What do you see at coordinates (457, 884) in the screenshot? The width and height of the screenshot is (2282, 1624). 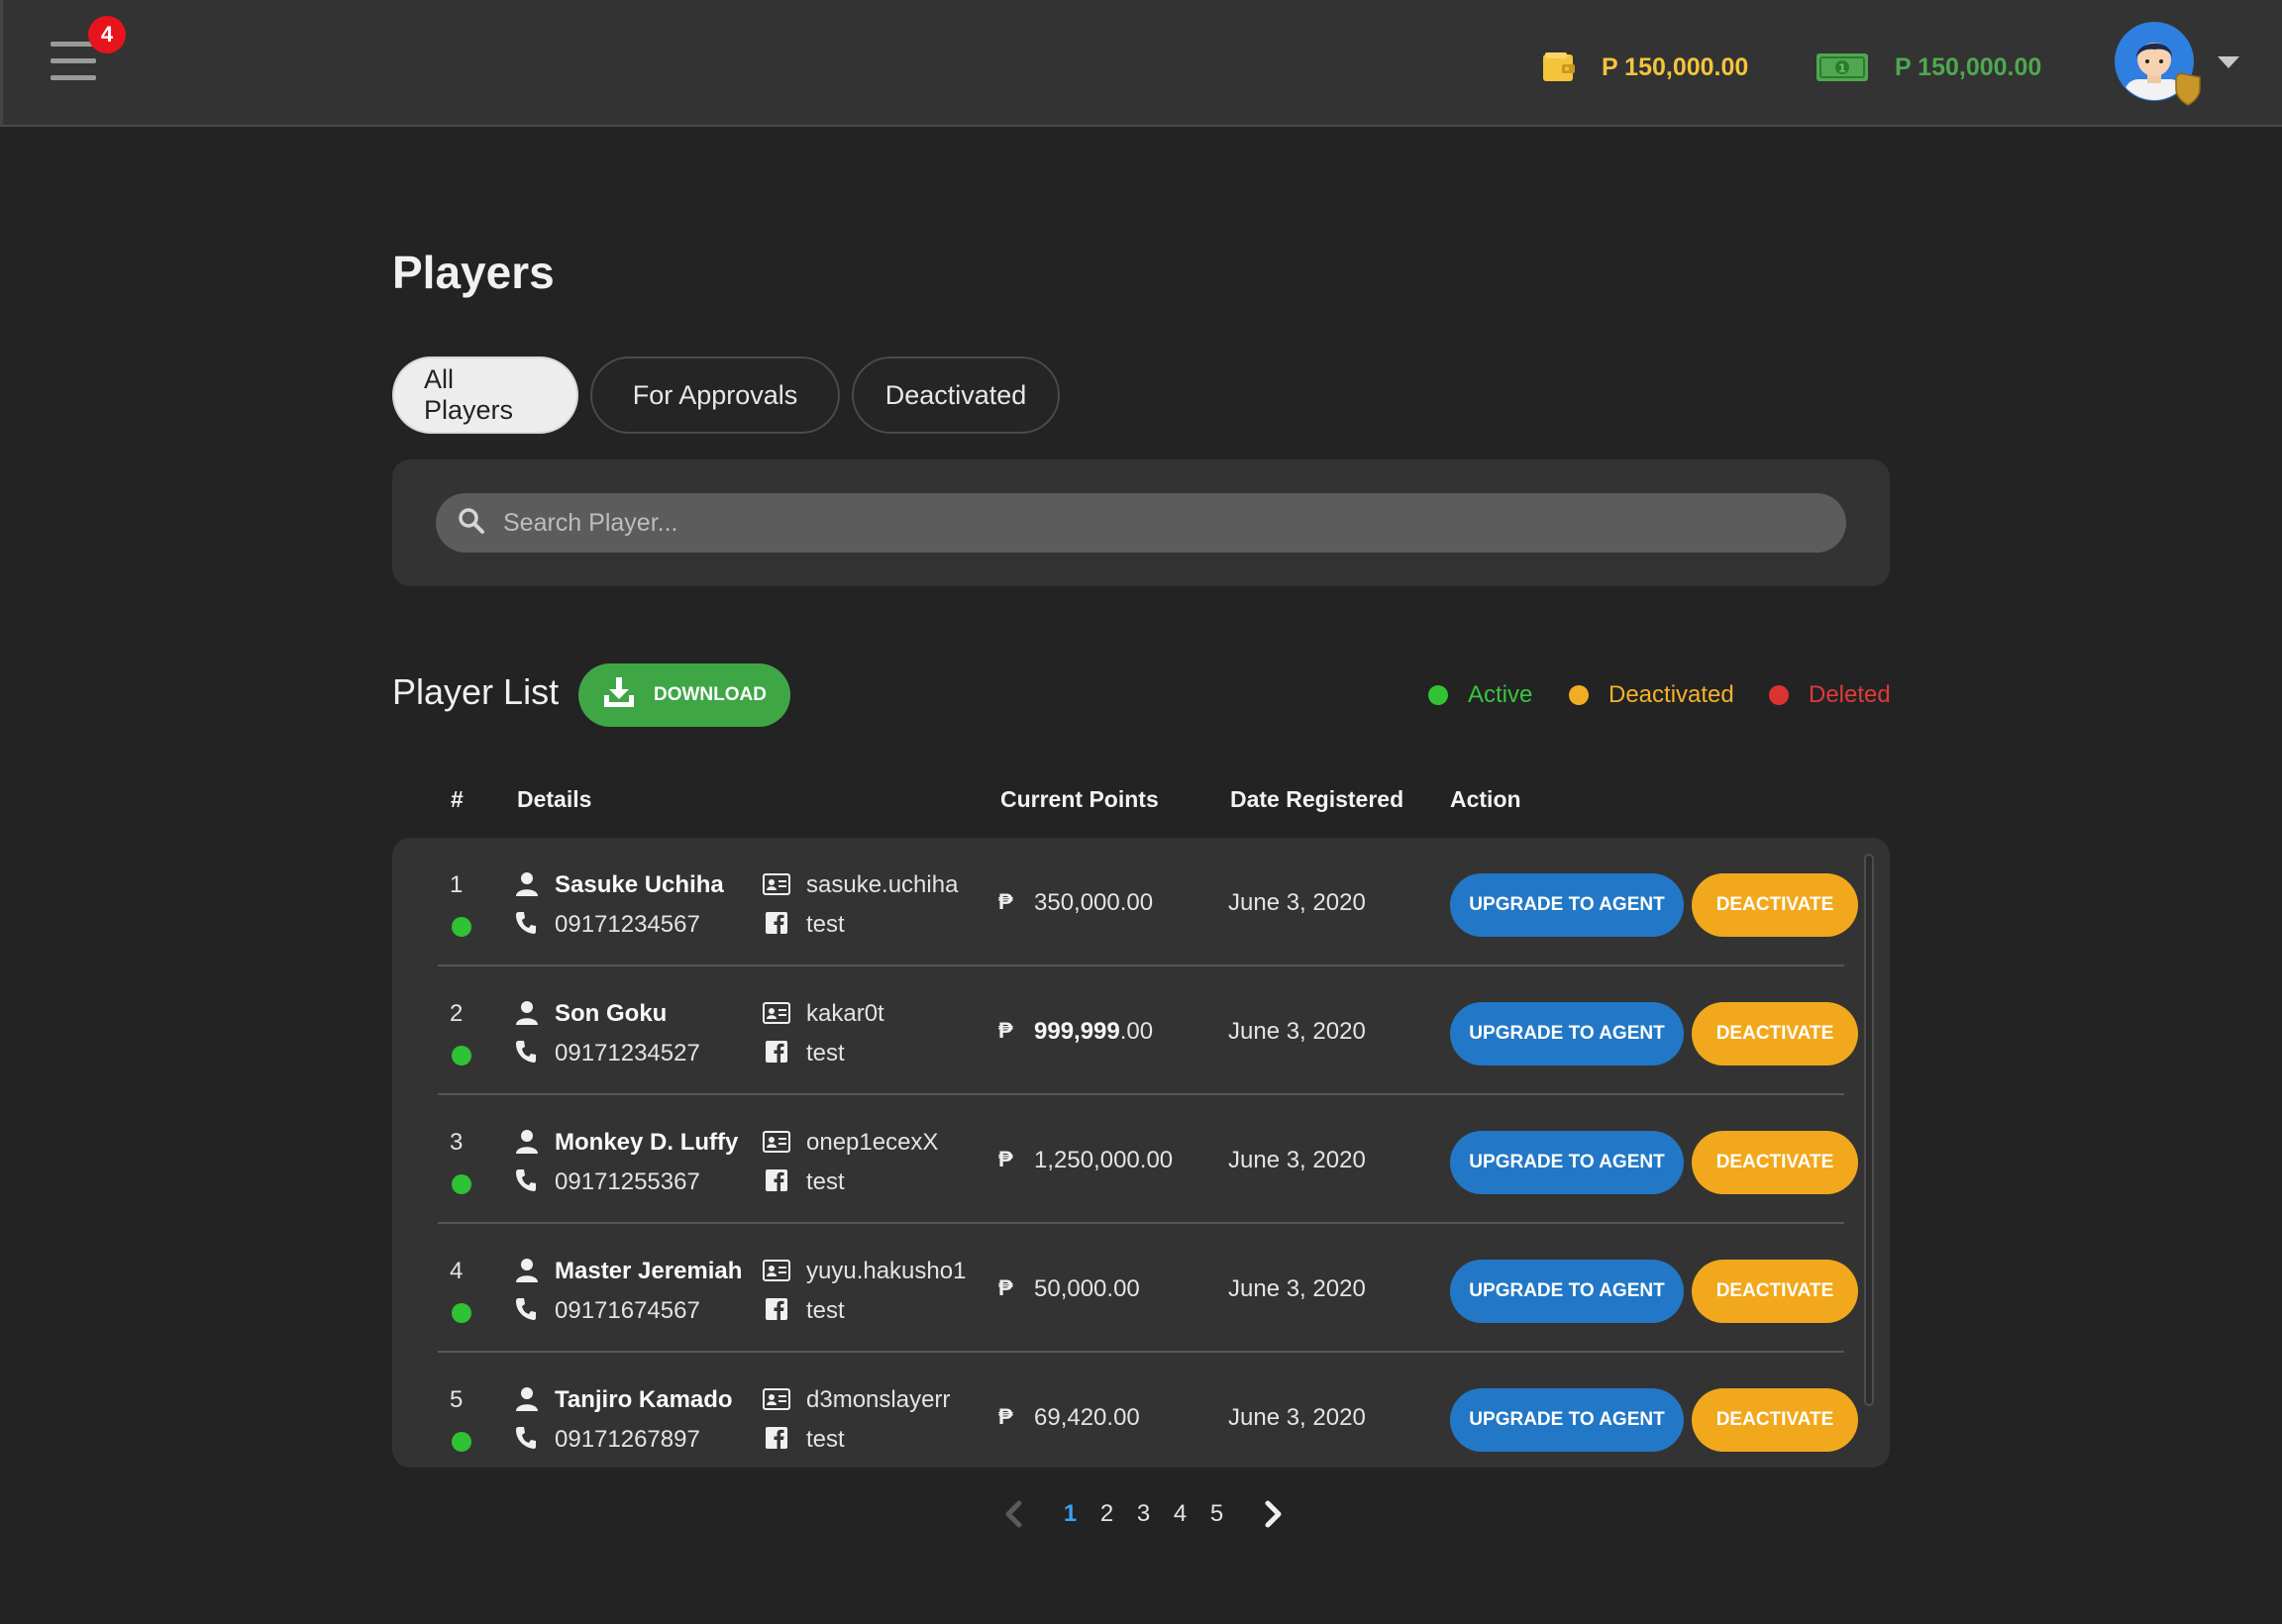 I see `row-number: 1` at bounding box center [457, 884].